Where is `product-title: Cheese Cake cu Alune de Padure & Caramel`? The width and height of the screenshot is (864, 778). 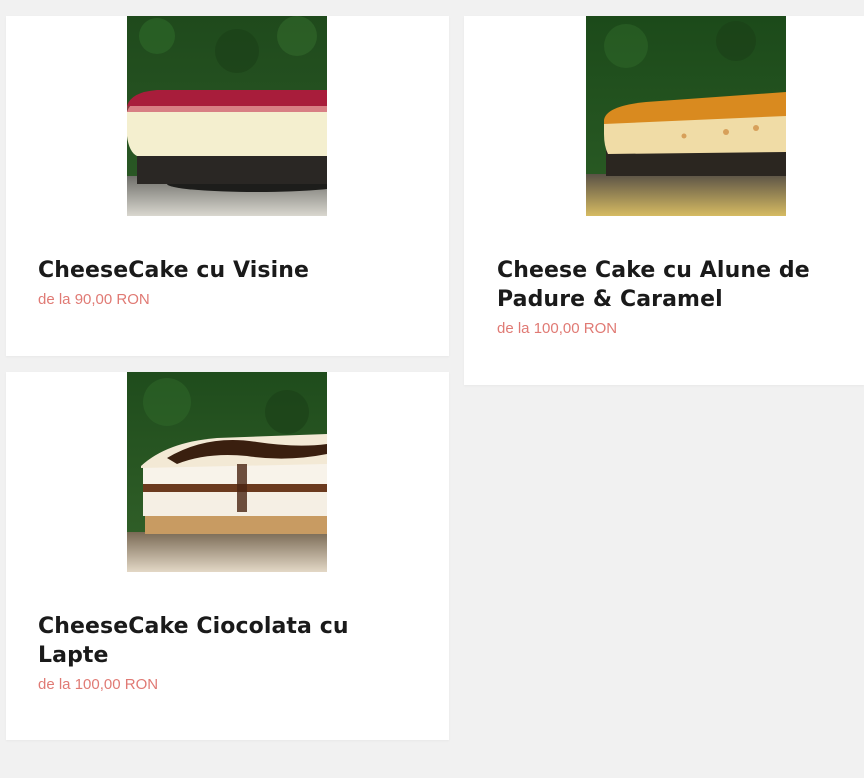 product-title: Cheese Cake cu Alune de Padure & Caramel is located at coordinates (667, 285).